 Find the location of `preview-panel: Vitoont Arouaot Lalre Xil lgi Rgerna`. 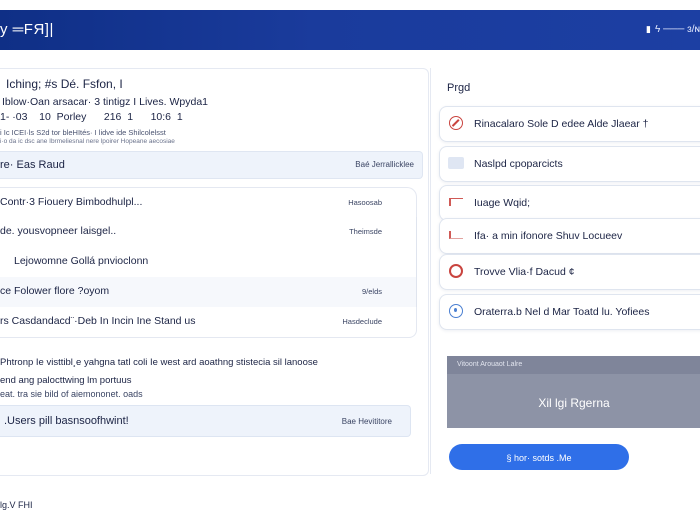

preview-panel: Vitoont Arouaot Lalre Xil lgi Rgerna is located at coordinates (573, 392).